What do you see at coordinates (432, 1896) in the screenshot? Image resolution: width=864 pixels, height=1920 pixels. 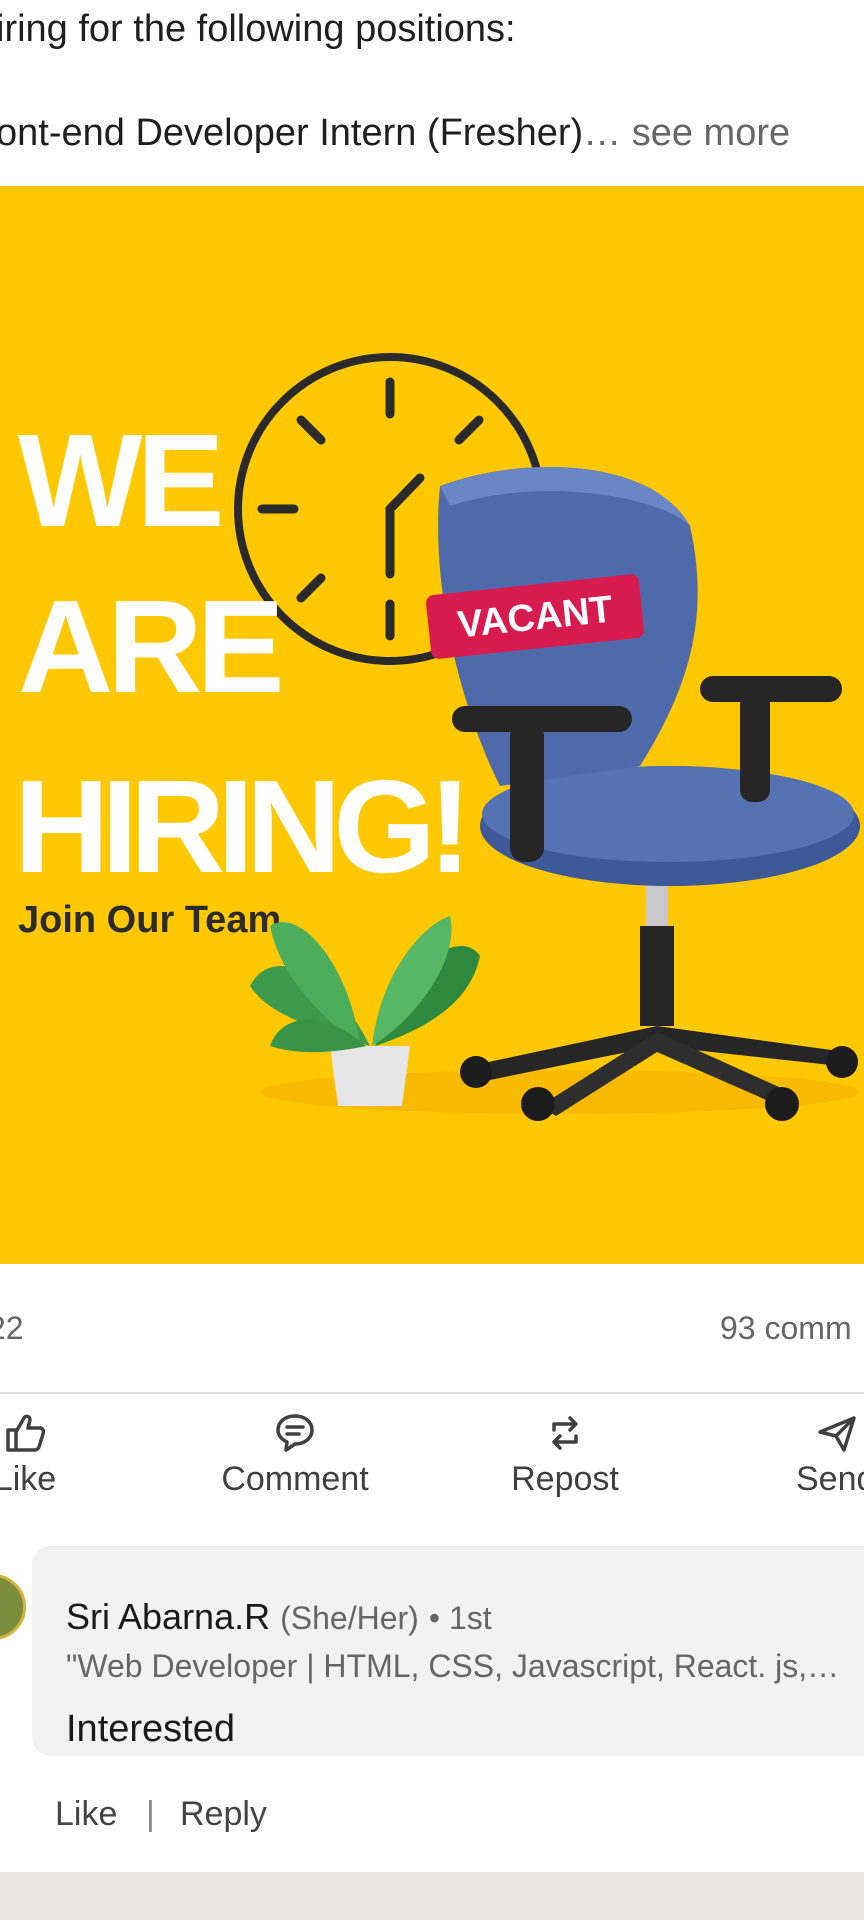 I see `bottom-divider` at bounding box center [432, 1896].